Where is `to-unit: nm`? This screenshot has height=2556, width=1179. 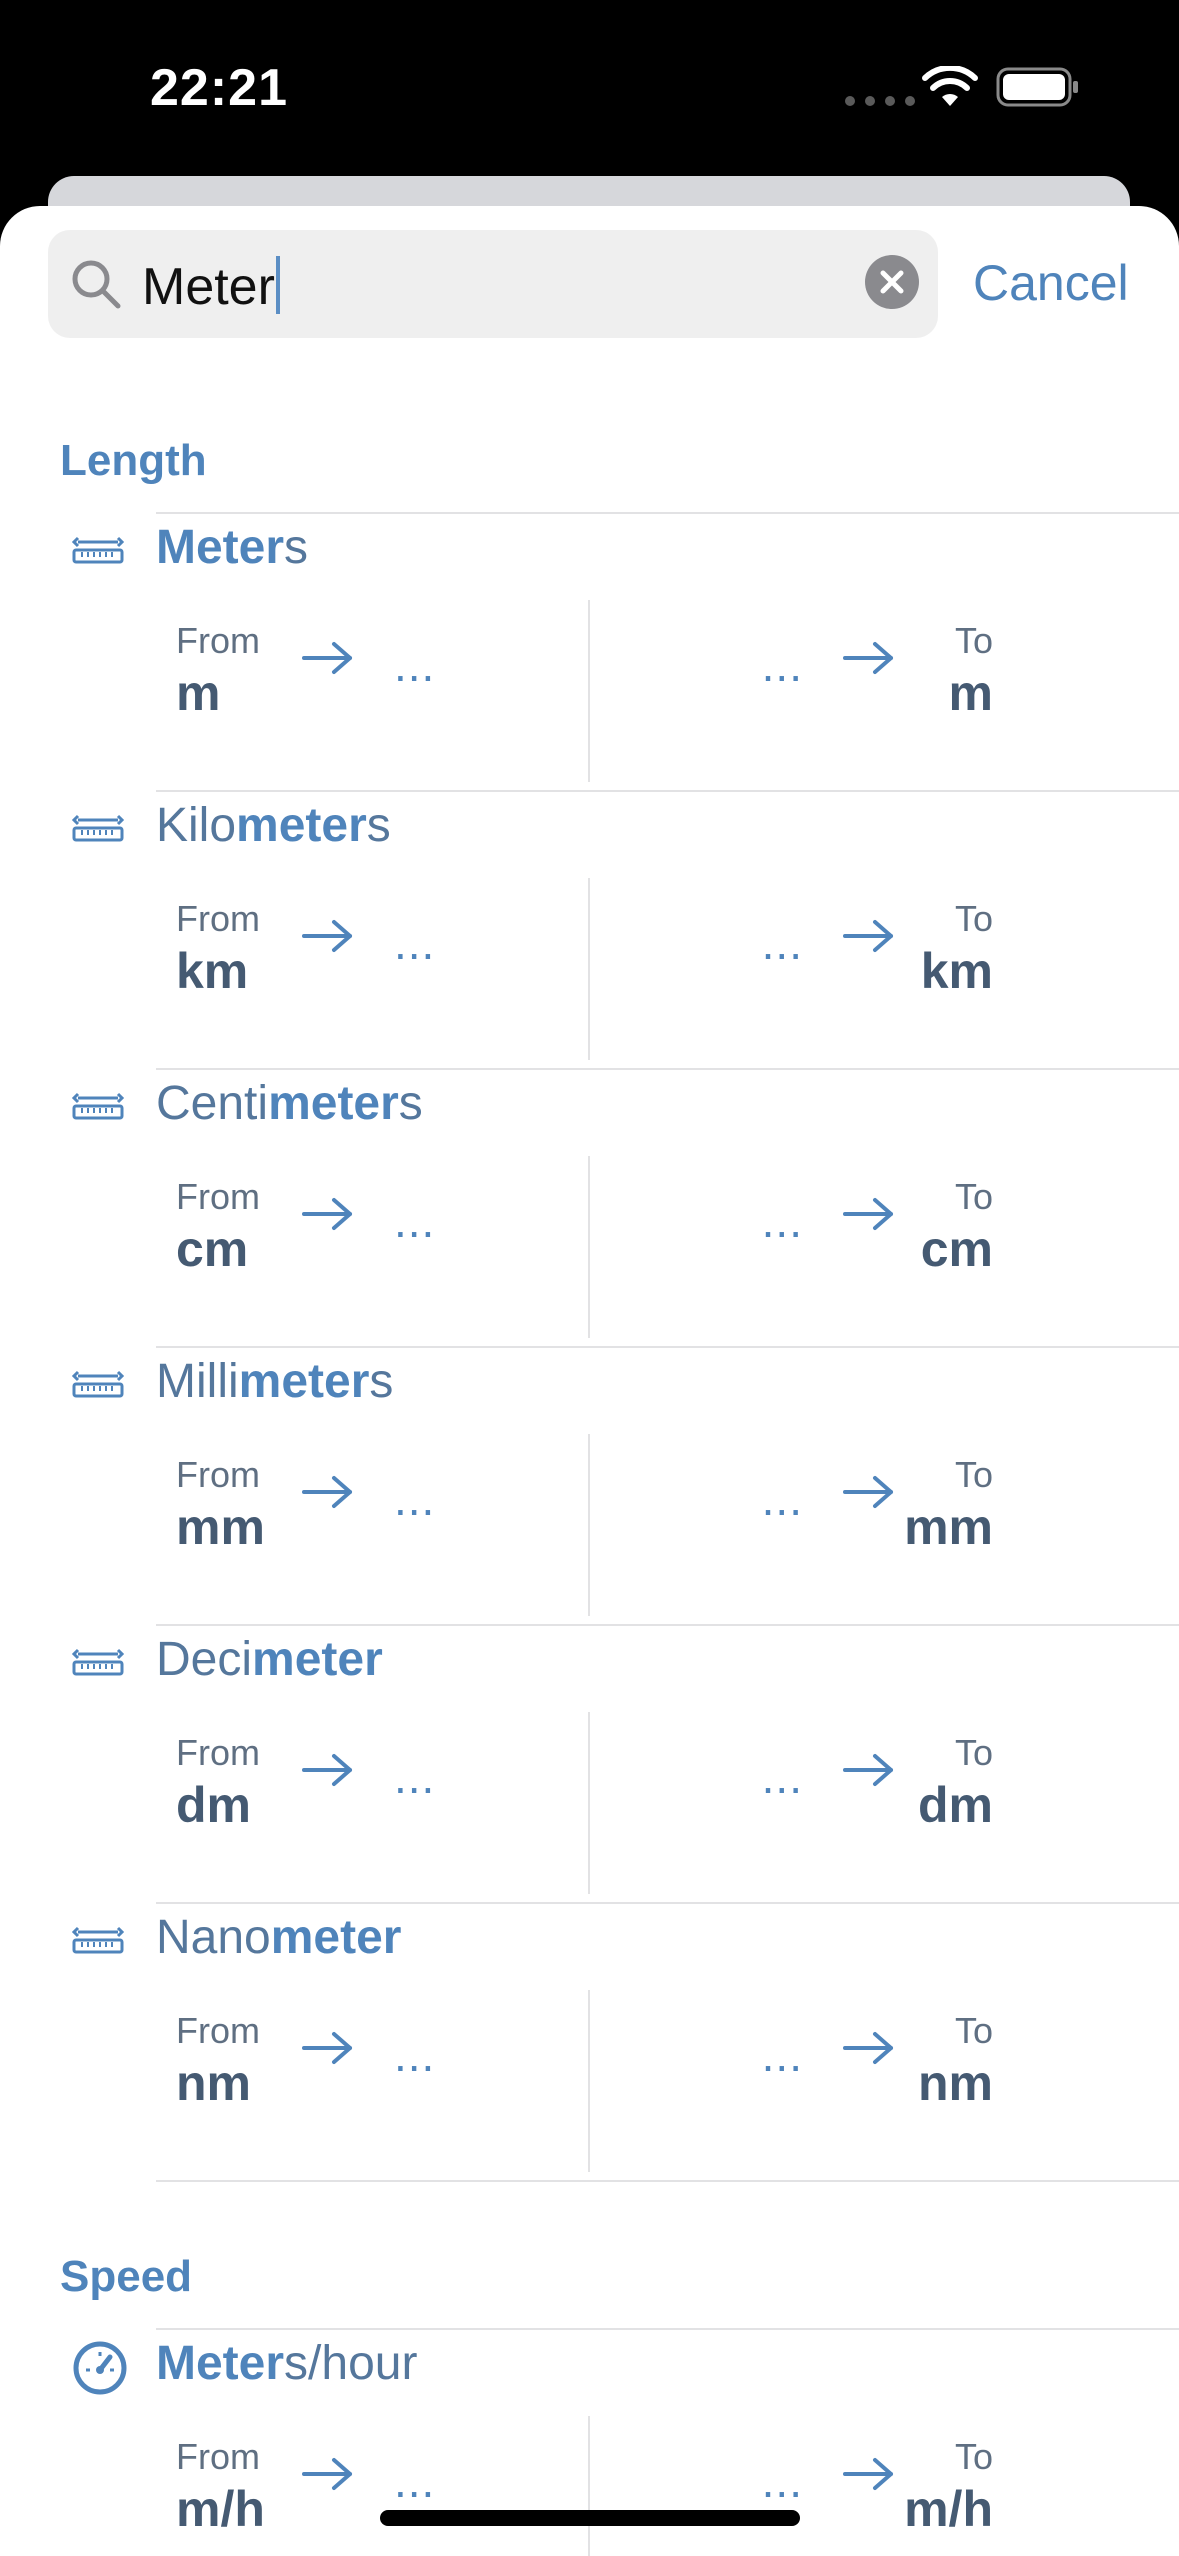 to-unit: nm is located at coordinates (955, 2083).